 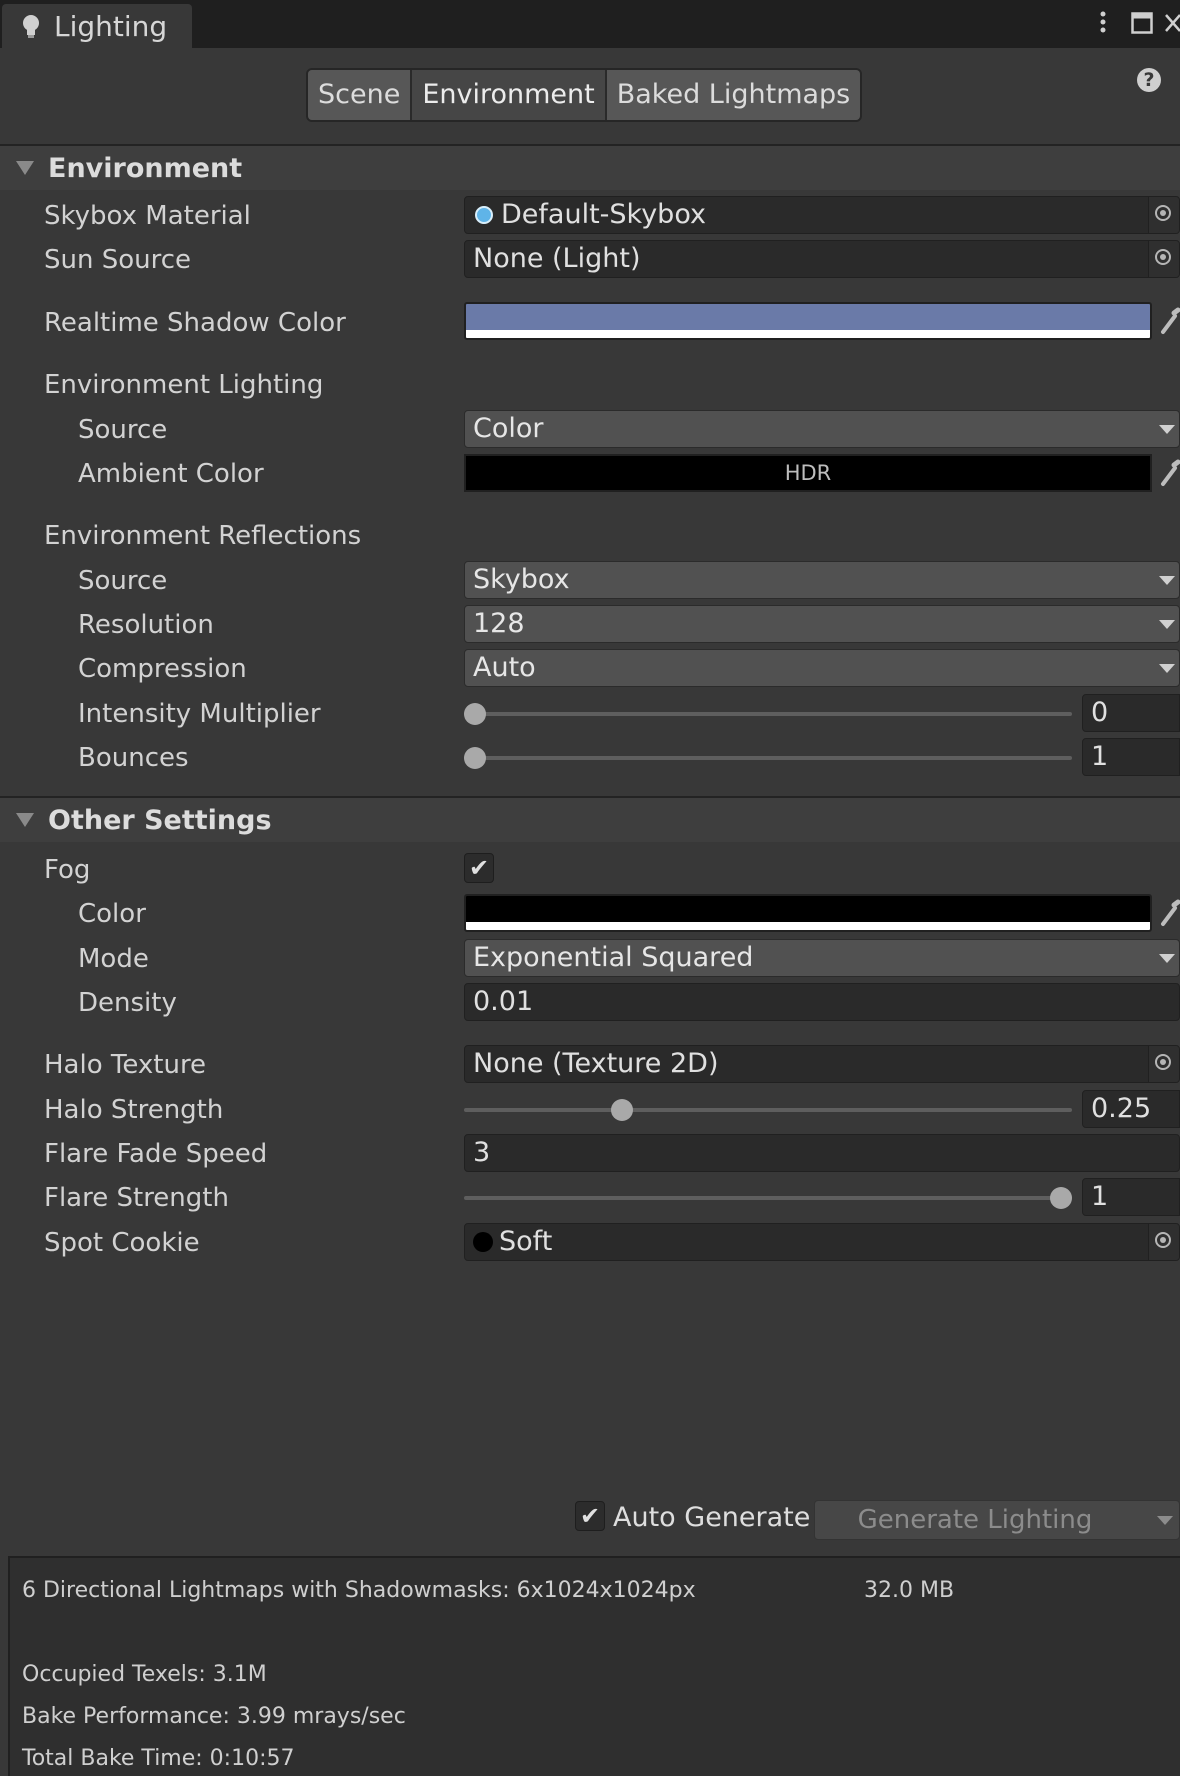 I want to click on lighting-source-label: Source, so click(x=123, y=430).